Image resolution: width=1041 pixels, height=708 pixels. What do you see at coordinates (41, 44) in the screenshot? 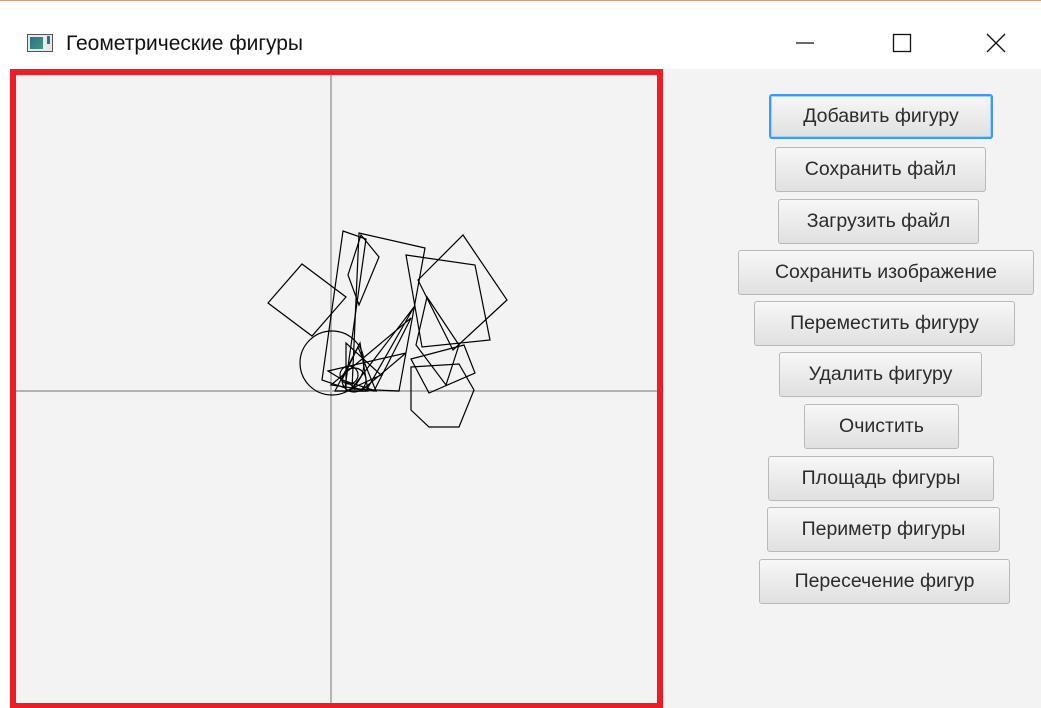
I see `app-window-icon` at bounding box center [41, 44].